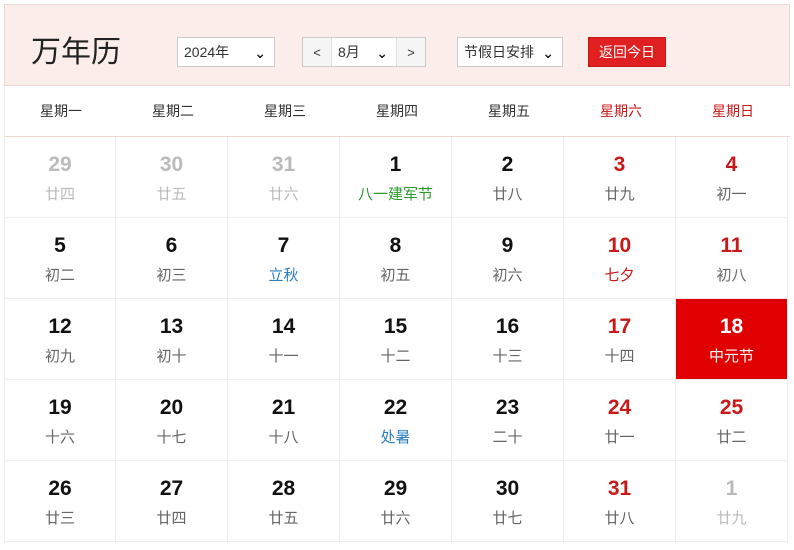  What do you see at coordinates (171, 407) in the screenshot?
I see `day-number: 20` at bounding box center [171, 407].